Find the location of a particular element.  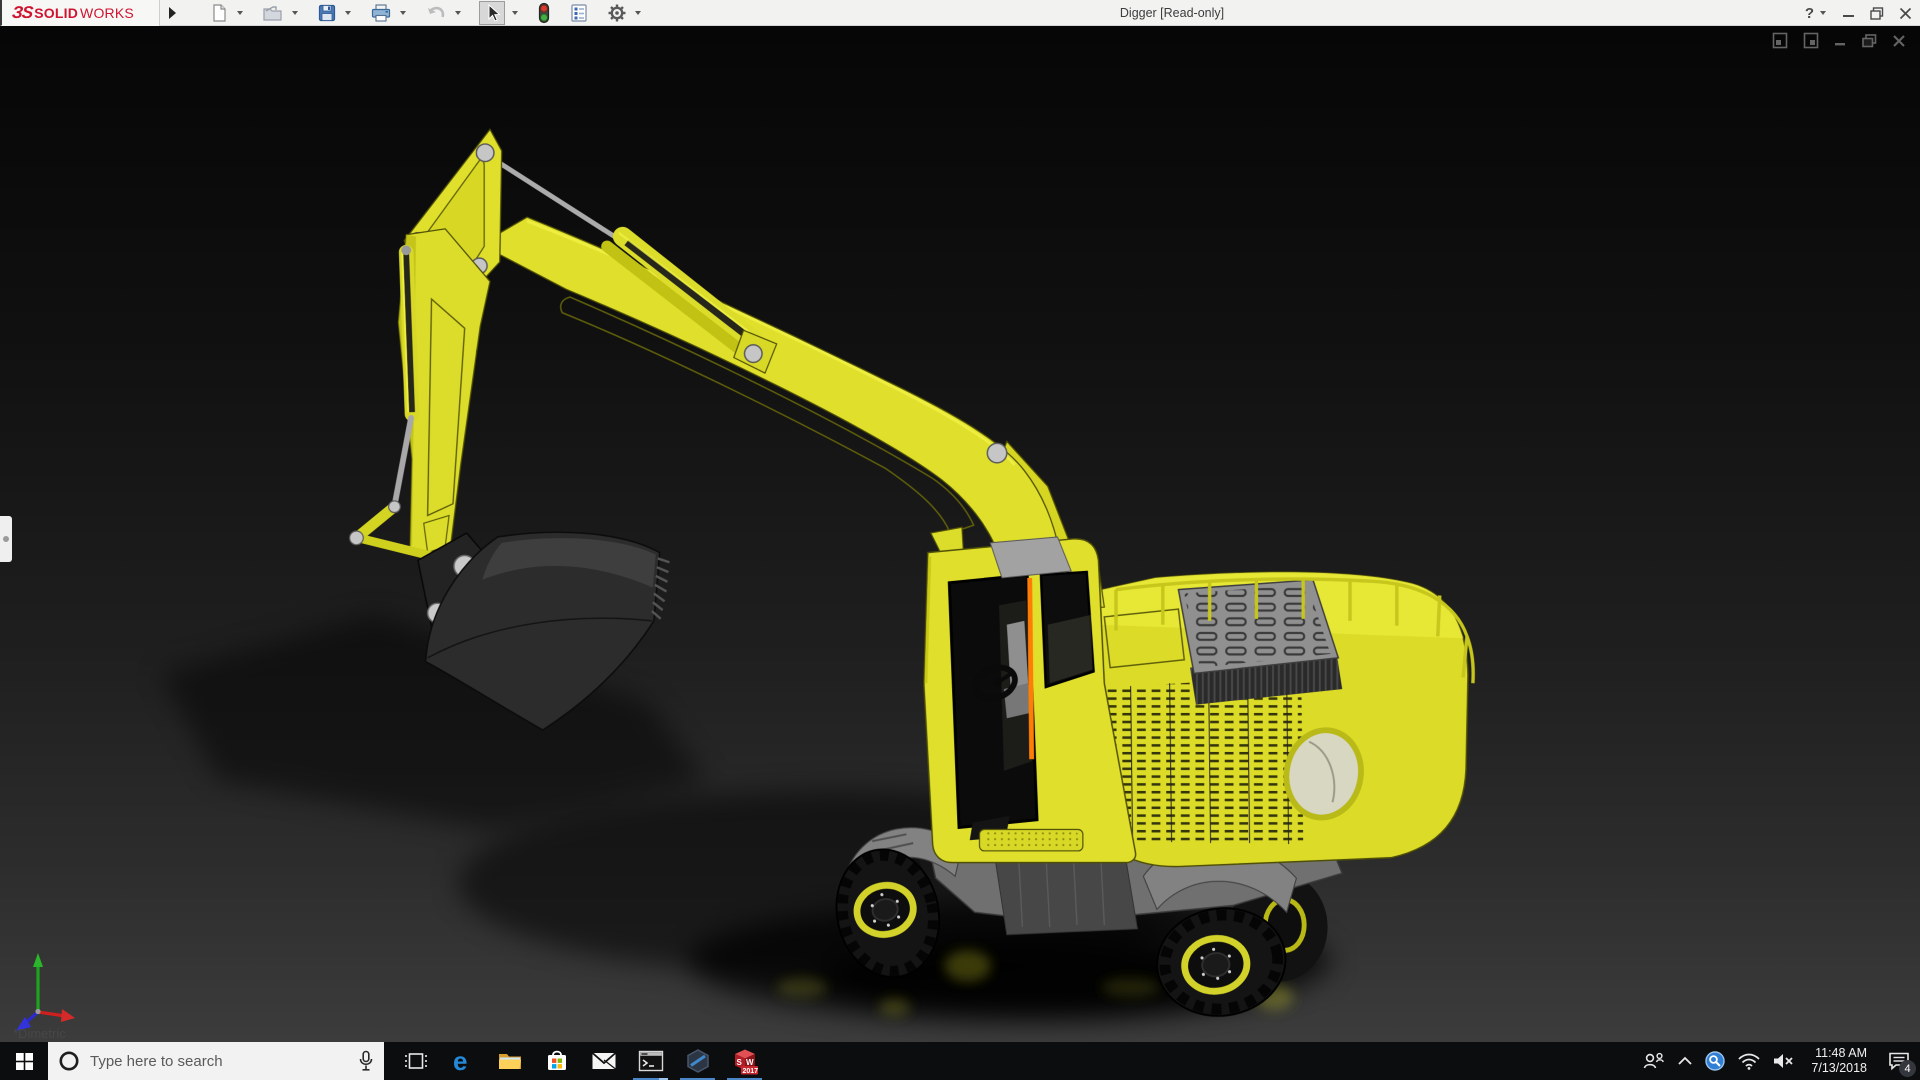

file-properties-icon is located at coordinates (579, 13).